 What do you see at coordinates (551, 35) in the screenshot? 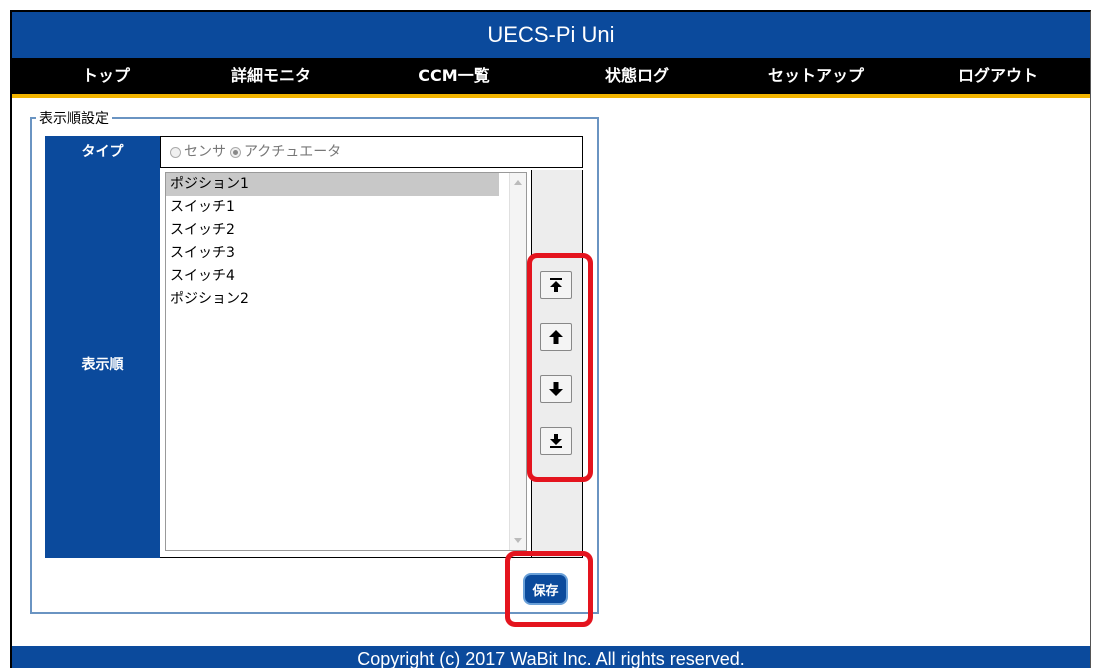
I see `app-title: UECS-Pi Uni` at bounding box center [551, 35].